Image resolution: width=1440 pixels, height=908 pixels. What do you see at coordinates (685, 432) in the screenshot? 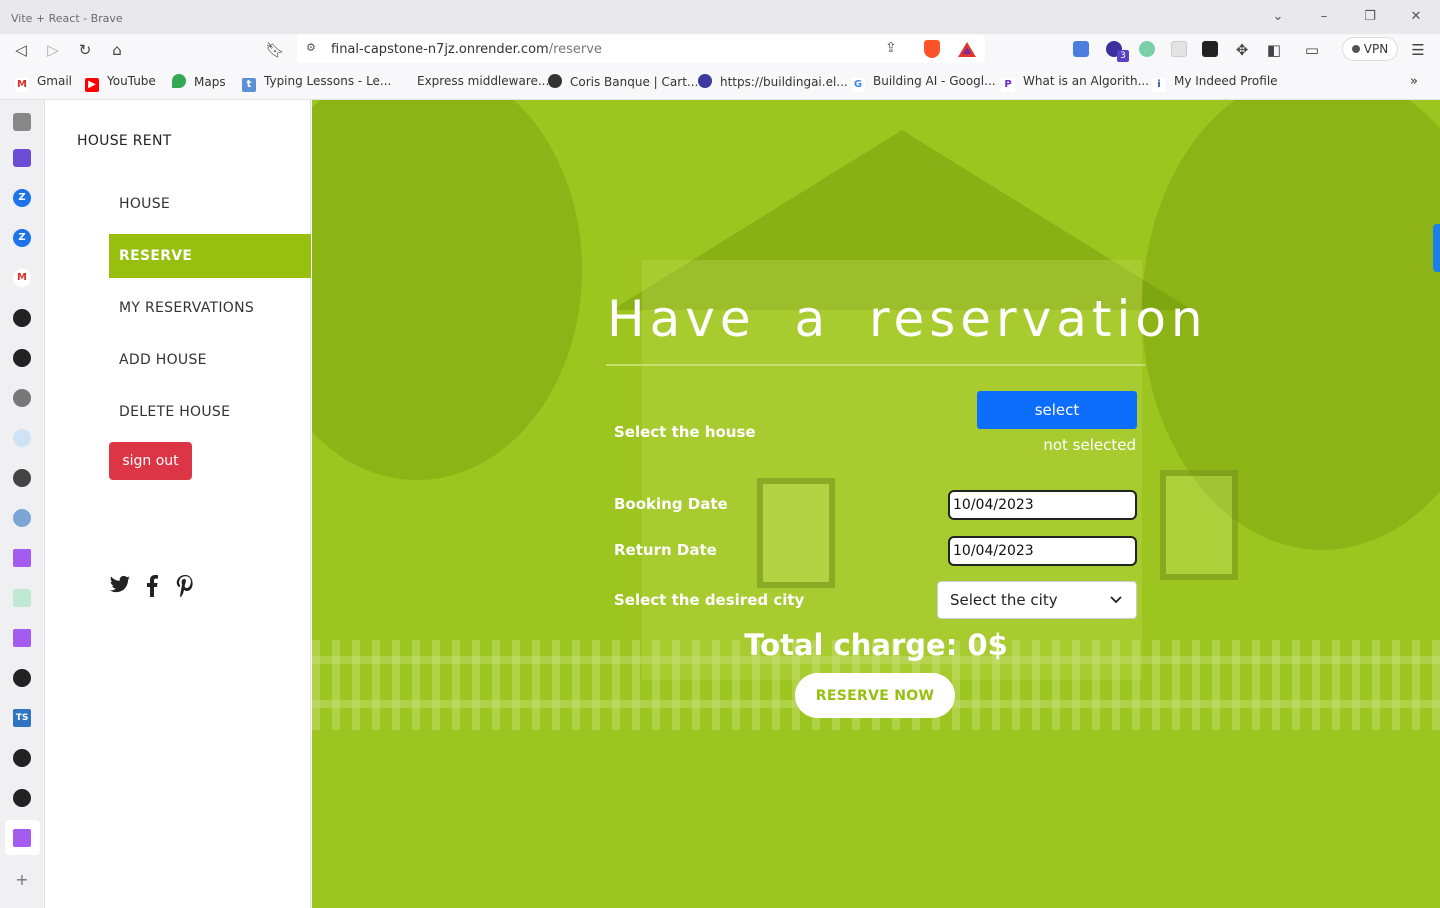
I see `house-label: Select the house` at bounding box center [685, 432].